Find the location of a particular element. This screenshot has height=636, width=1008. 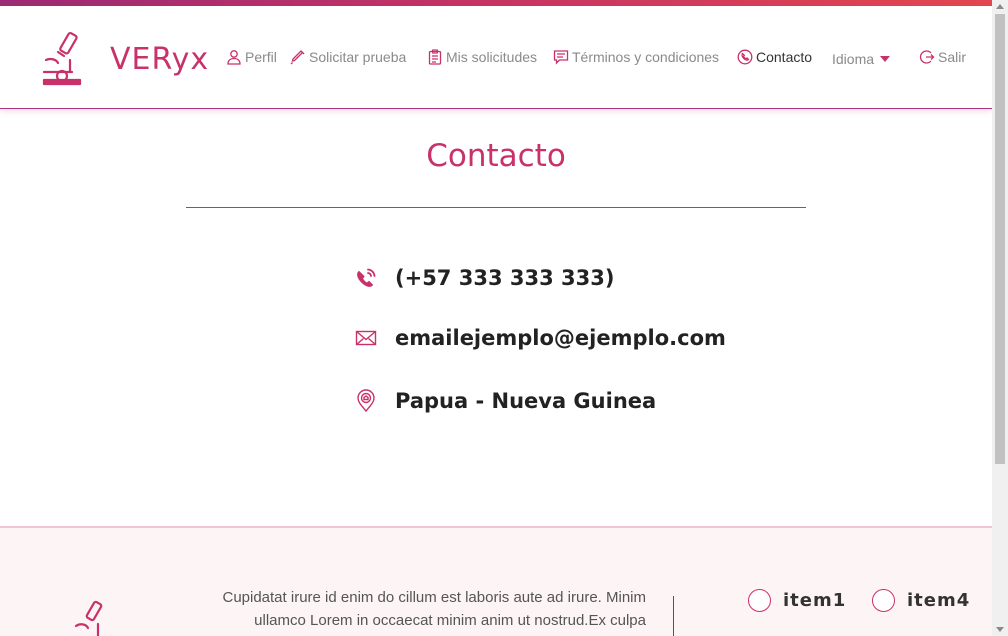

nav-item-contacto: Contacto is located at coordinates (774, 57).